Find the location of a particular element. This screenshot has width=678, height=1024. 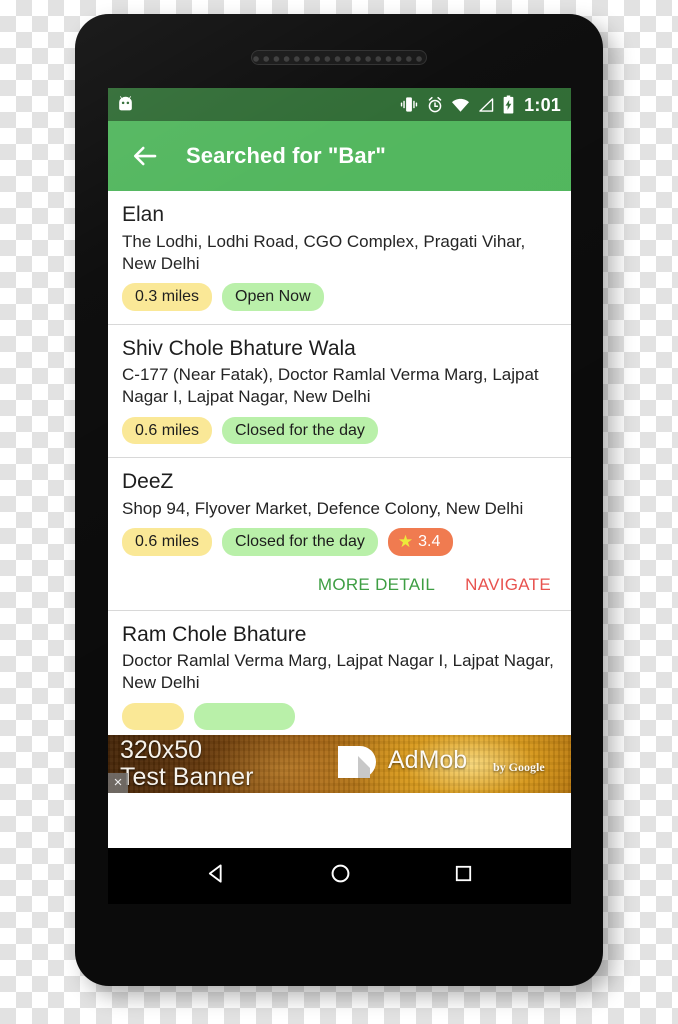

status-clock: 1:01 is located at coordinates (542, 104).